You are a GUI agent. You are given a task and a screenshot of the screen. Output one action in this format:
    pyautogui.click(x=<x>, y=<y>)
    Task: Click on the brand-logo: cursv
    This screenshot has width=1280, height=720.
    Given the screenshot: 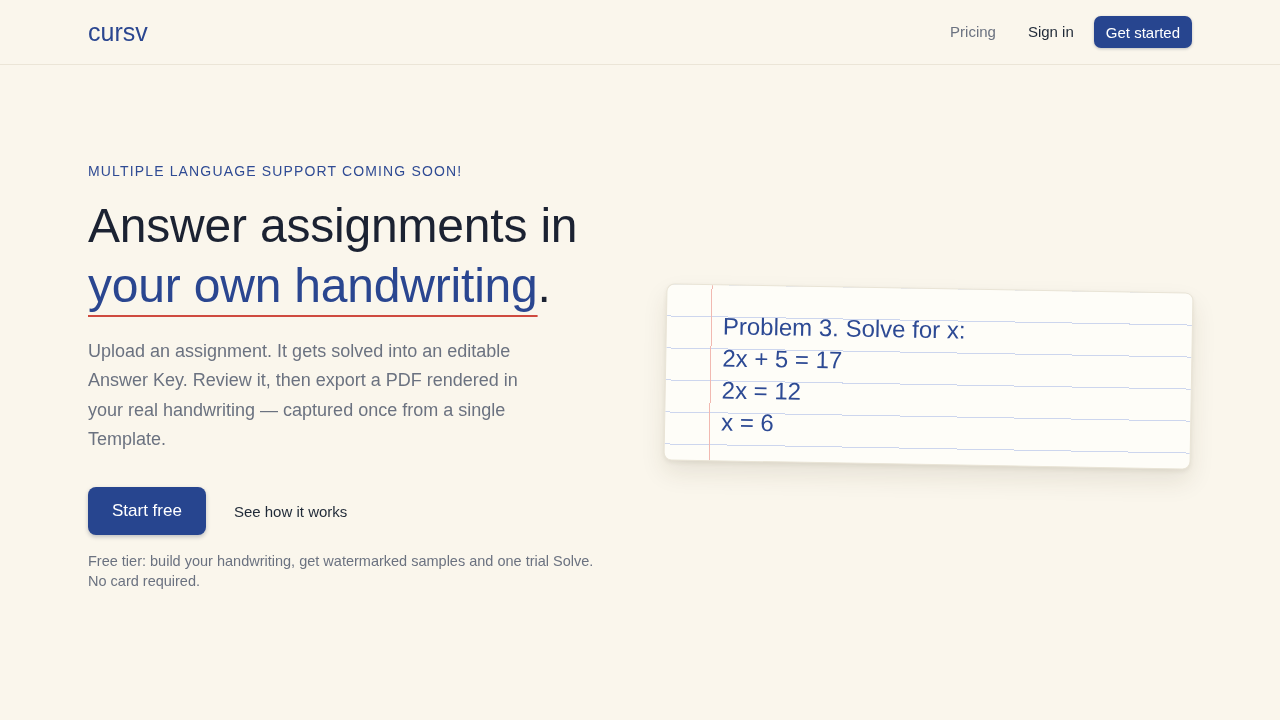 What is the action you would take?
    pyautogui.click(x=118, y=32)
    